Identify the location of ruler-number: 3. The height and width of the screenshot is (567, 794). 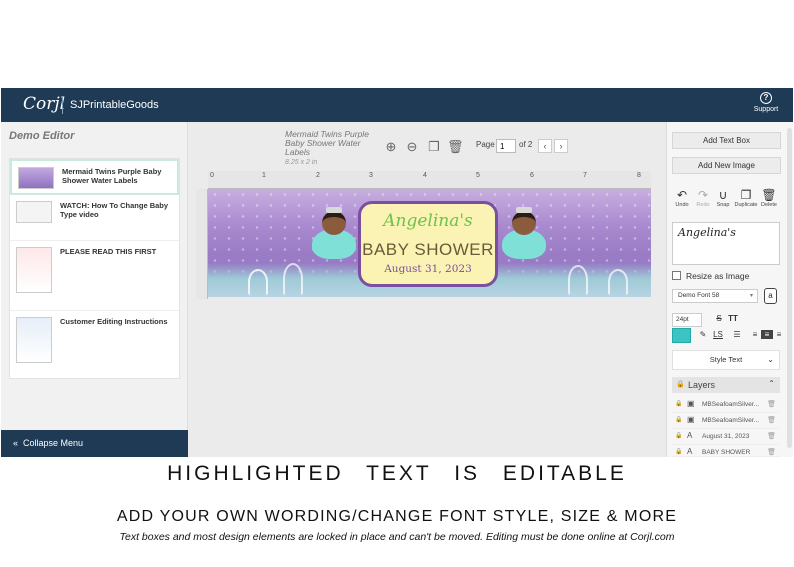
(371, 175).